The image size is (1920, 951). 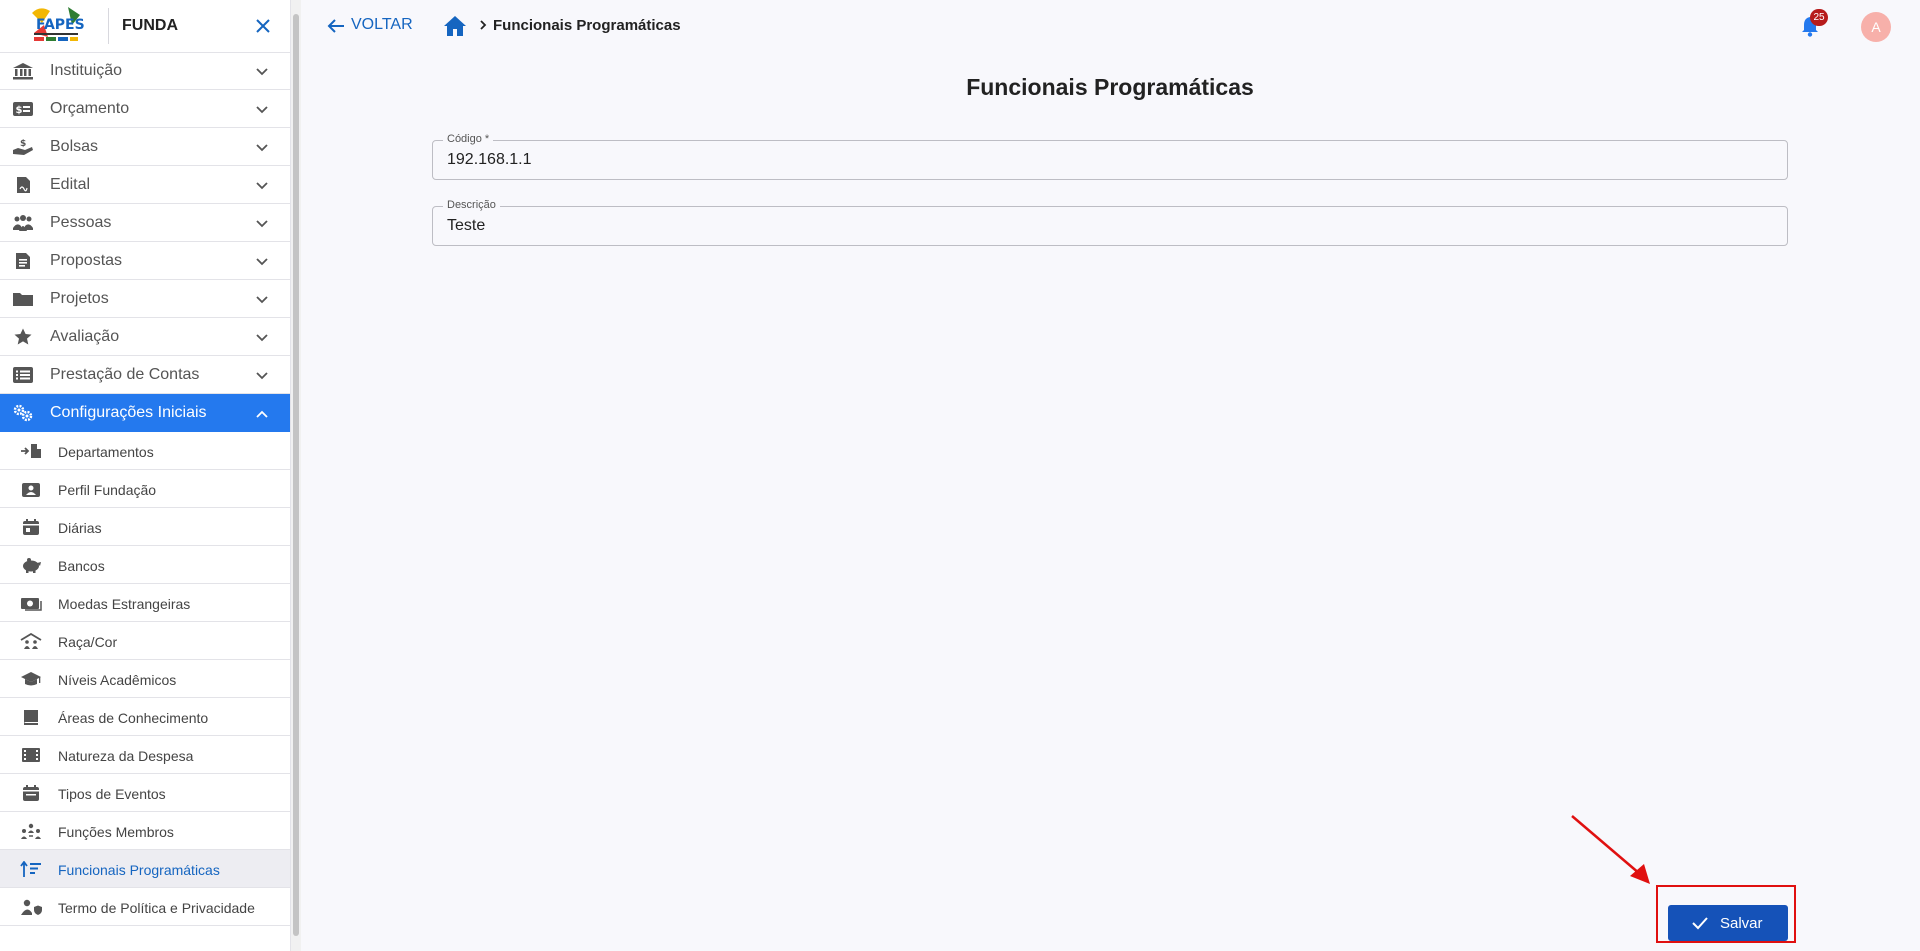 What do you see at coordinates (1700, 923) in the screenshot?
I see `check-icon` at bounding box center [1700, 923].